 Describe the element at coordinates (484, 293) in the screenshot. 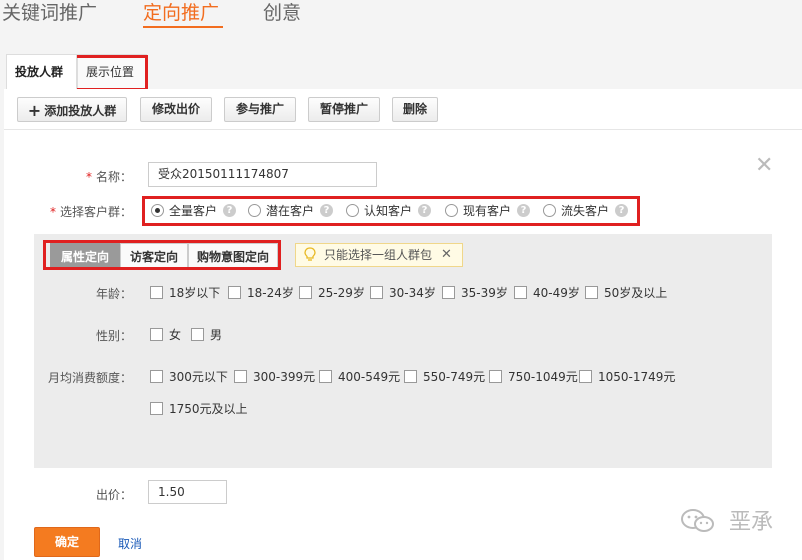

I see `checkbox-label: 35-39岁` at that location.